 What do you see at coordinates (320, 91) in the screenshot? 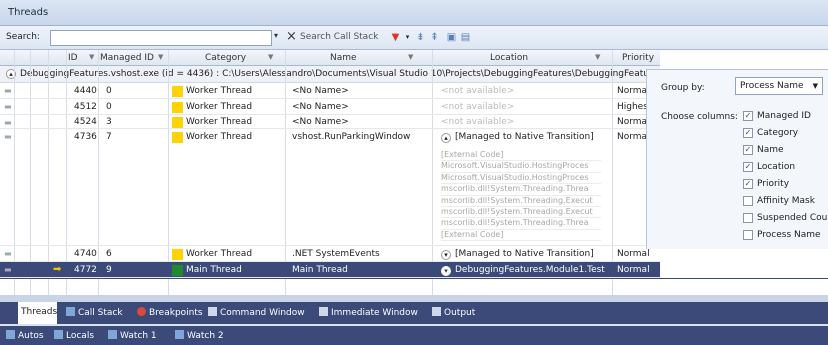
I see `thread-name: <No Name>` at bounding box center [320, 91].